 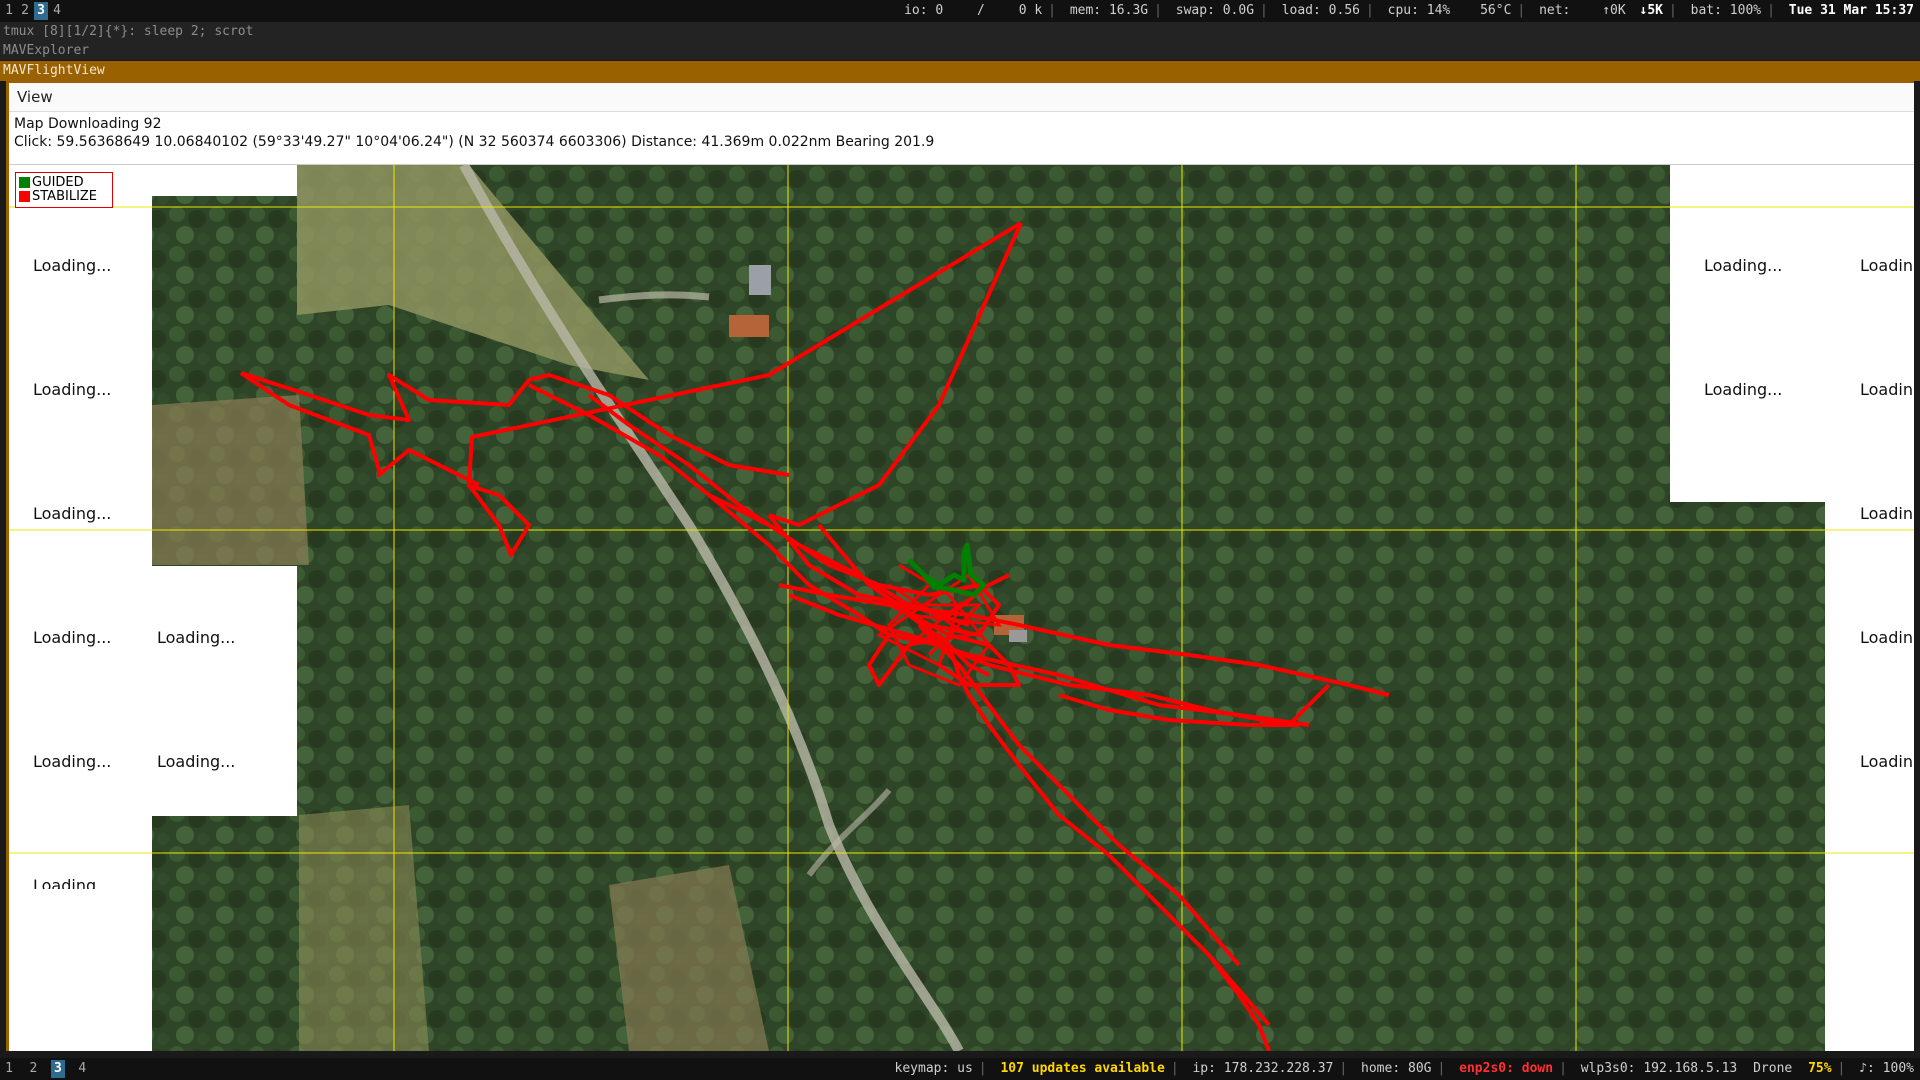 I want to click on io-k-stat: 0 k, so click(x=1030, y=10).